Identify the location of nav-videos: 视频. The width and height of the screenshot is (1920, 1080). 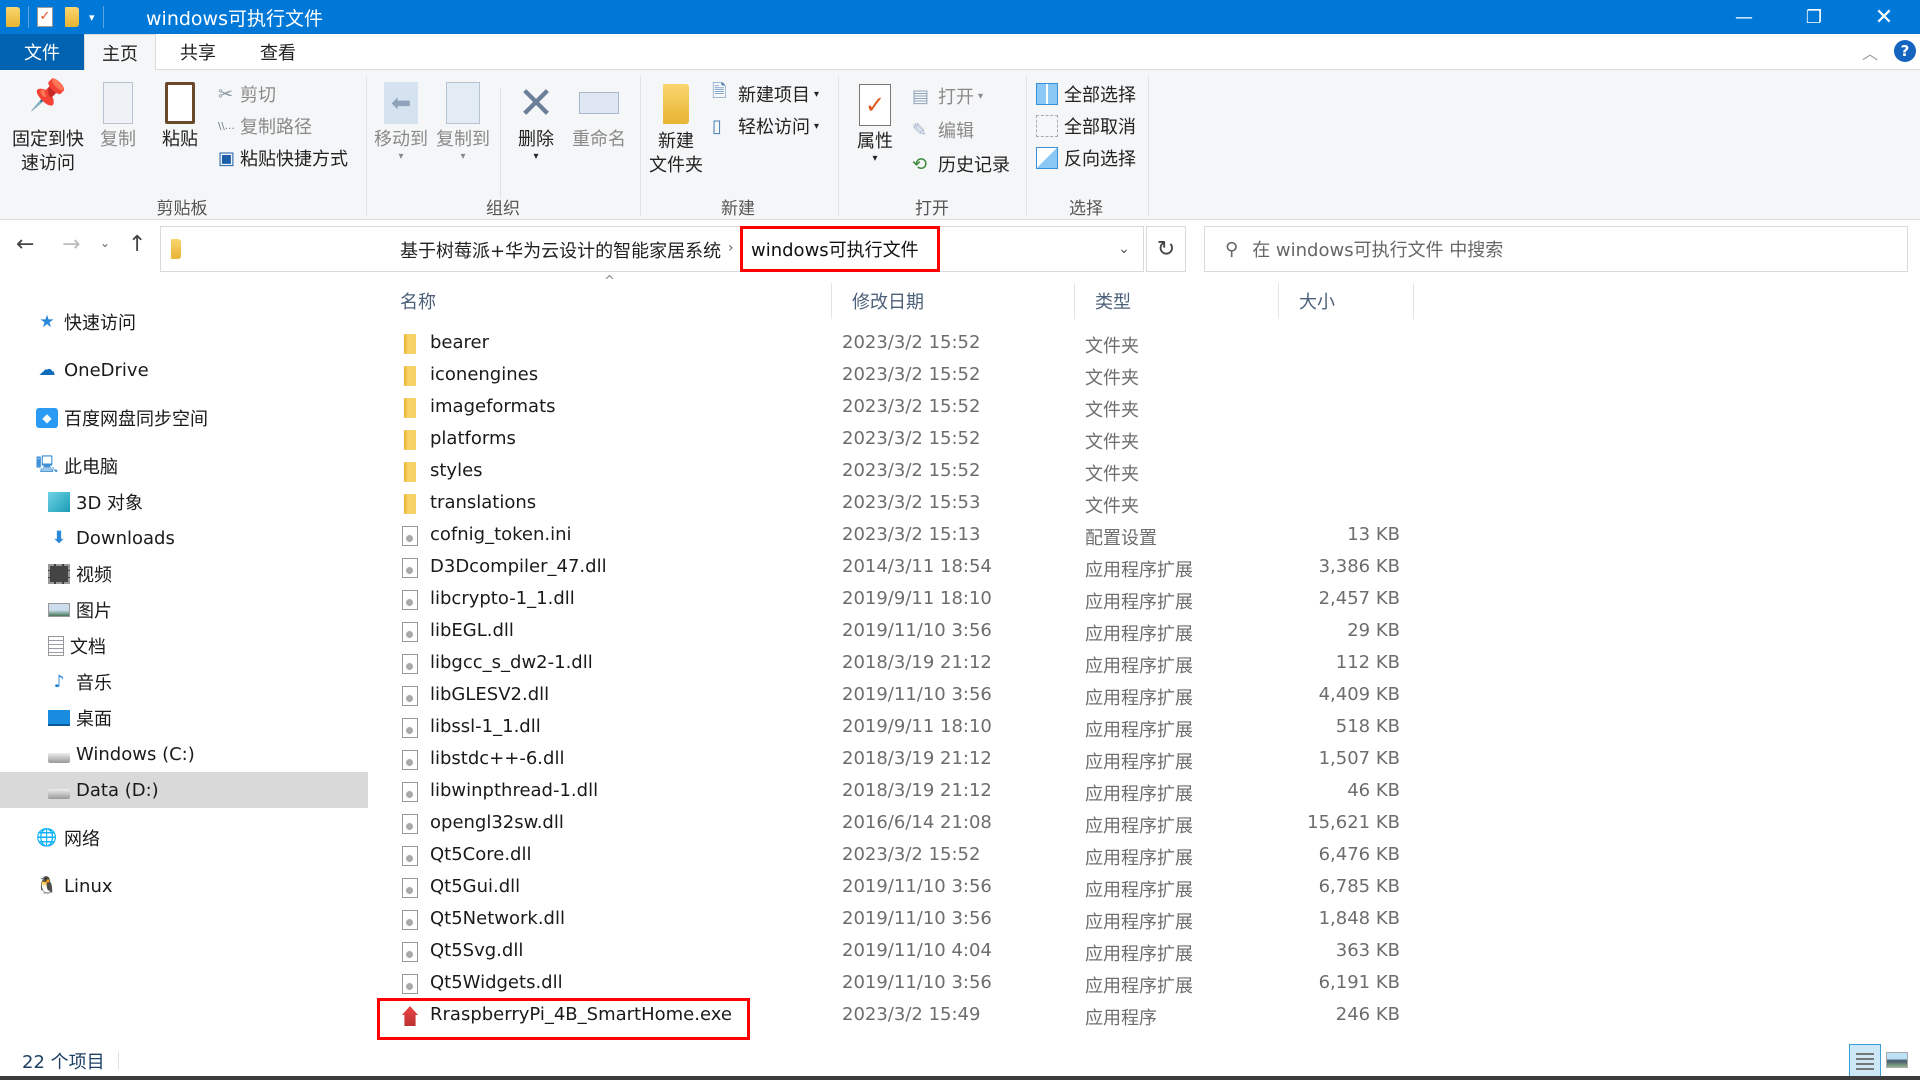
(184, 574).